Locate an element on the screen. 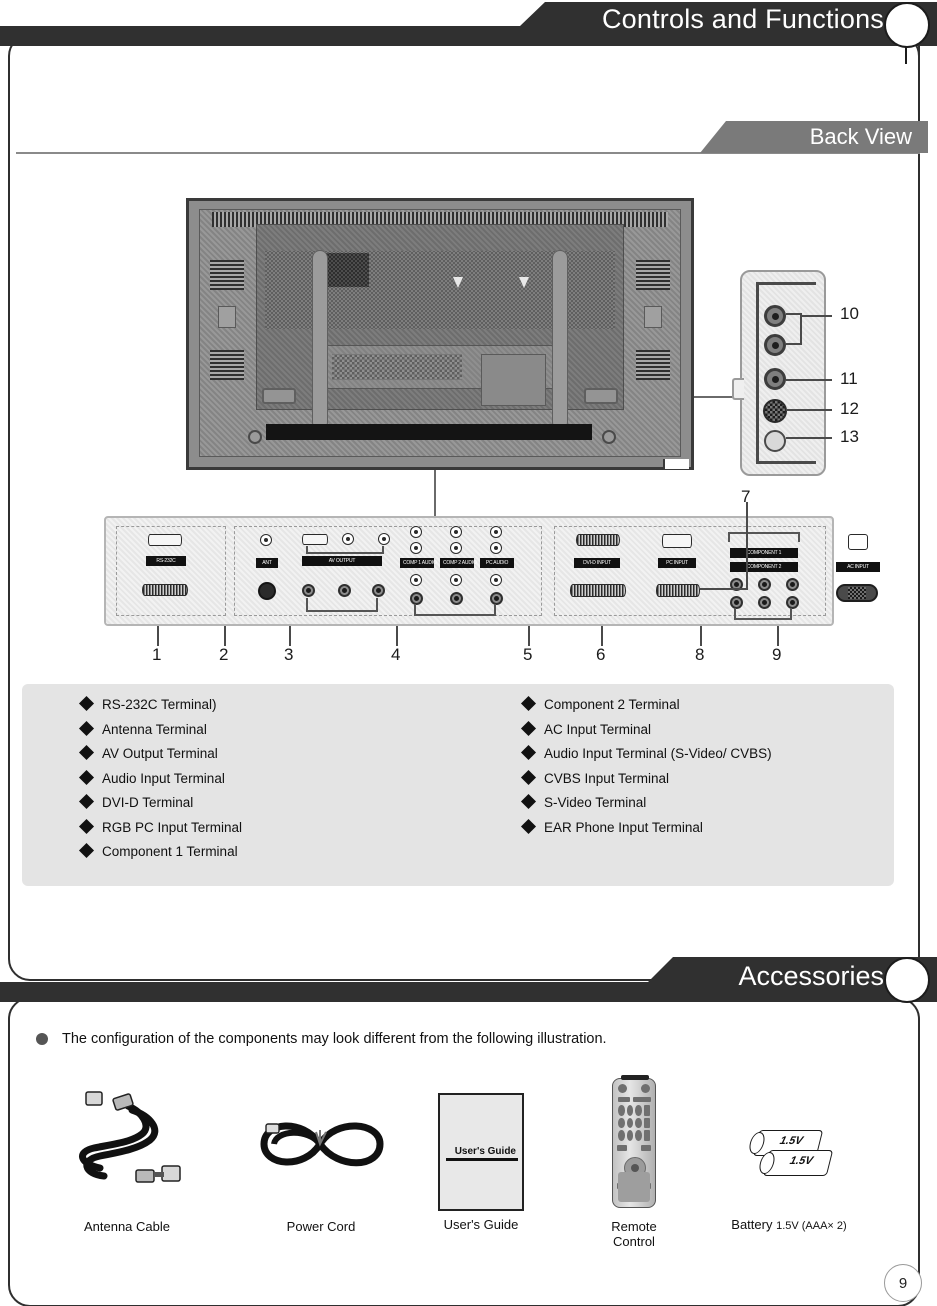 This screenshot has height=1306, width=937. page-number: 9 is located at coordinates (903, 1283).